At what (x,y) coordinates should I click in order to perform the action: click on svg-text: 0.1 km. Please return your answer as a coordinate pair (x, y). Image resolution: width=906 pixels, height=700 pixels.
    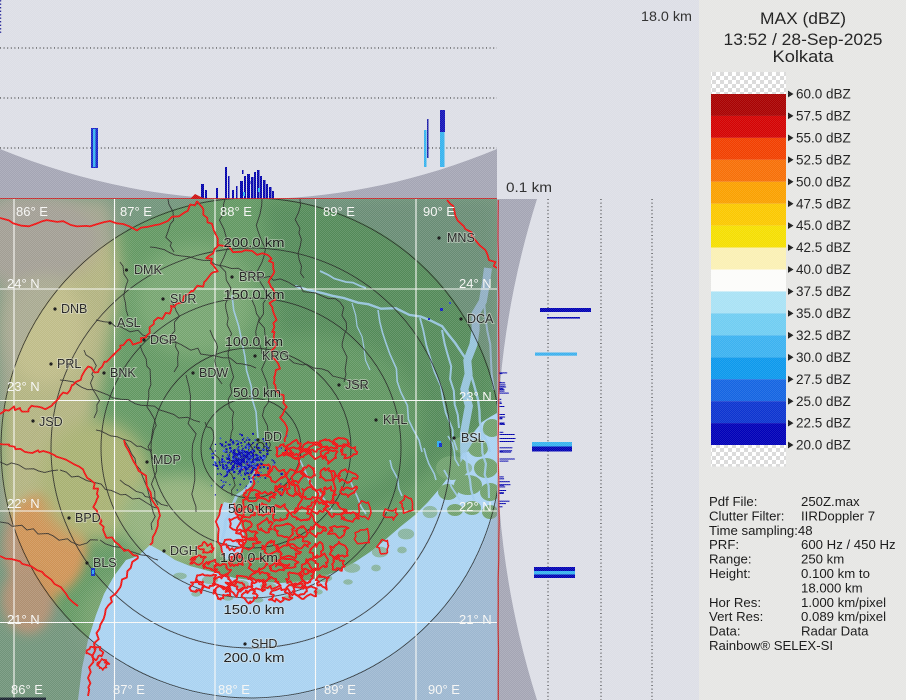
    Looking at the image, I should click on (529, 187).